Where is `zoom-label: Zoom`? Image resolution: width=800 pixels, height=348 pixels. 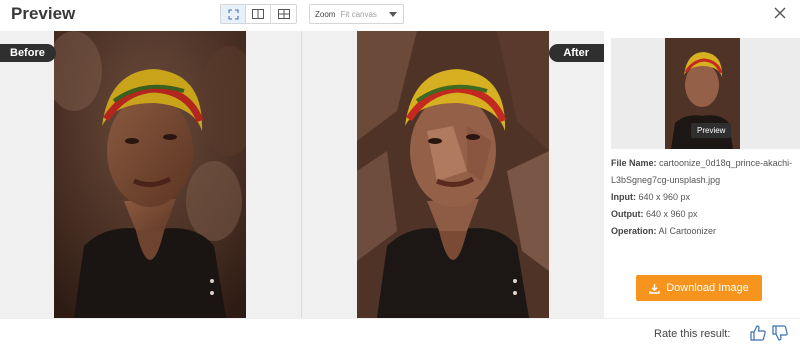
zoom-label: Zoom is located at coordinates (325, 14).